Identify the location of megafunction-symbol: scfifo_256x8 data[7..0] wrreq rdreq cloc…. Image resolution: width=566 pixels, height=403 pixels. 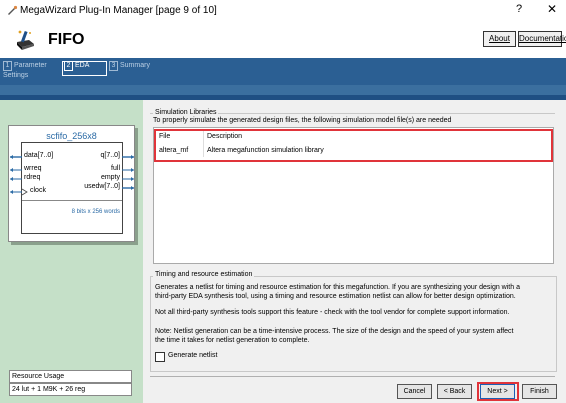
(71, 183).